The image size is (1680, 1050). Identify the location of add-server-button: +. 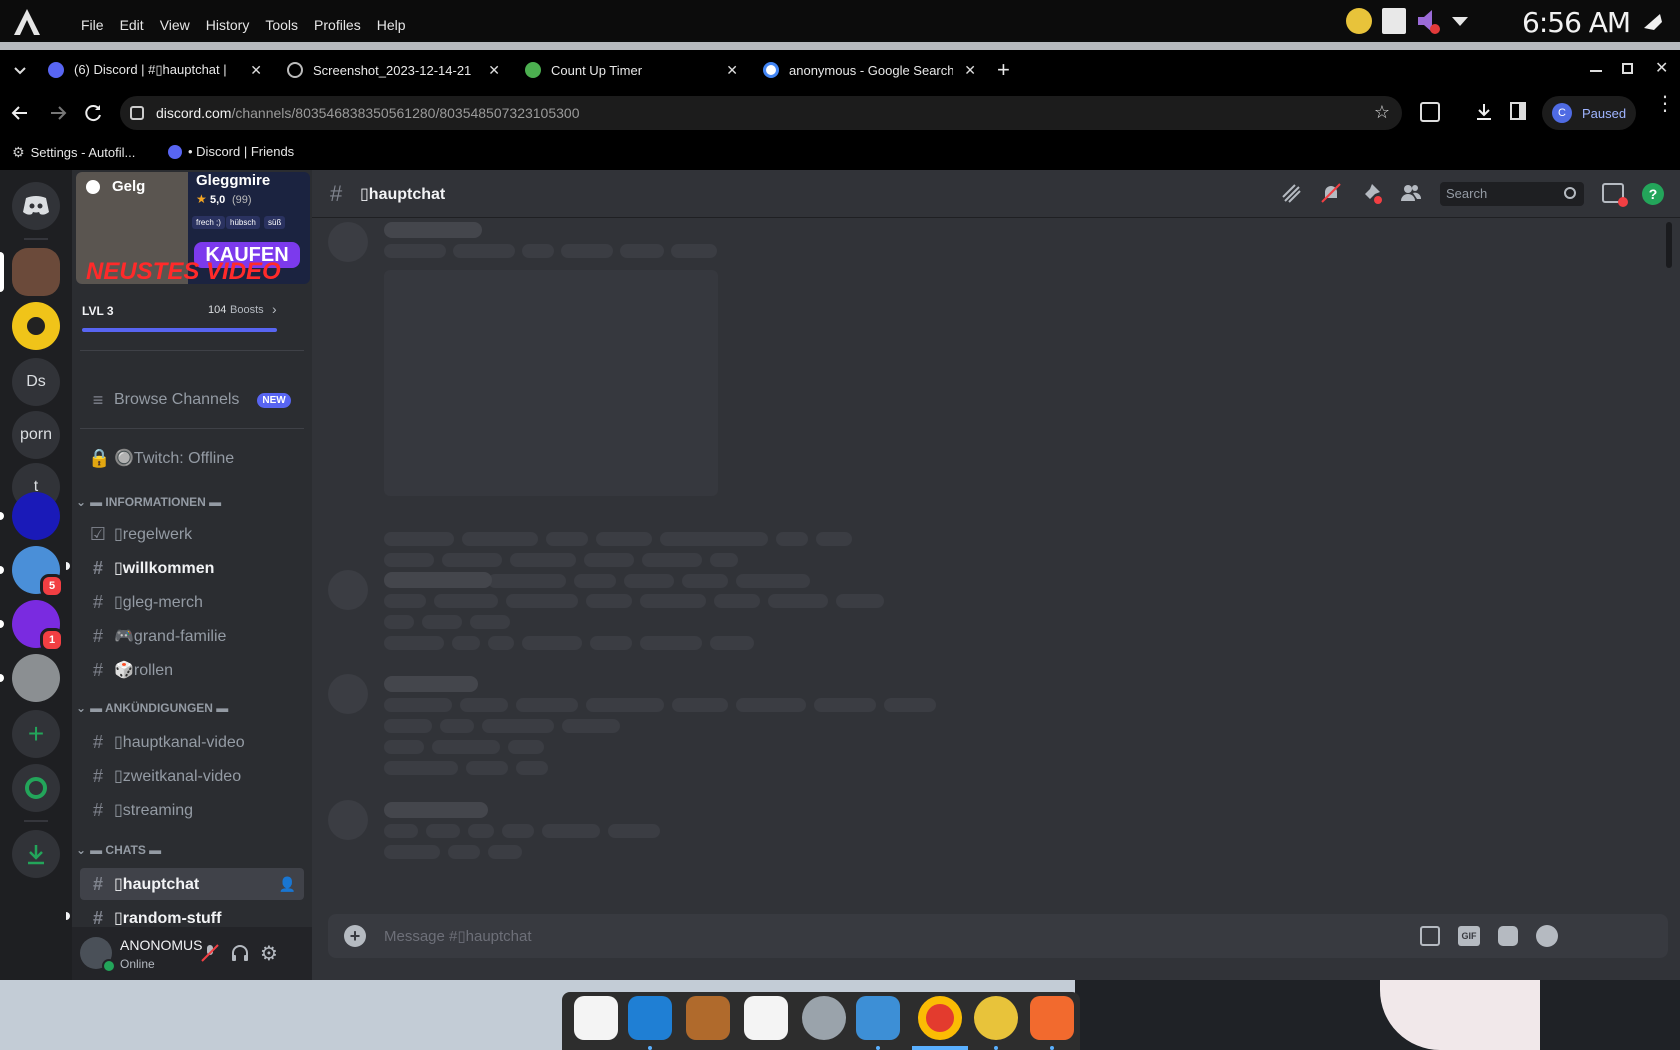
(36, 734).